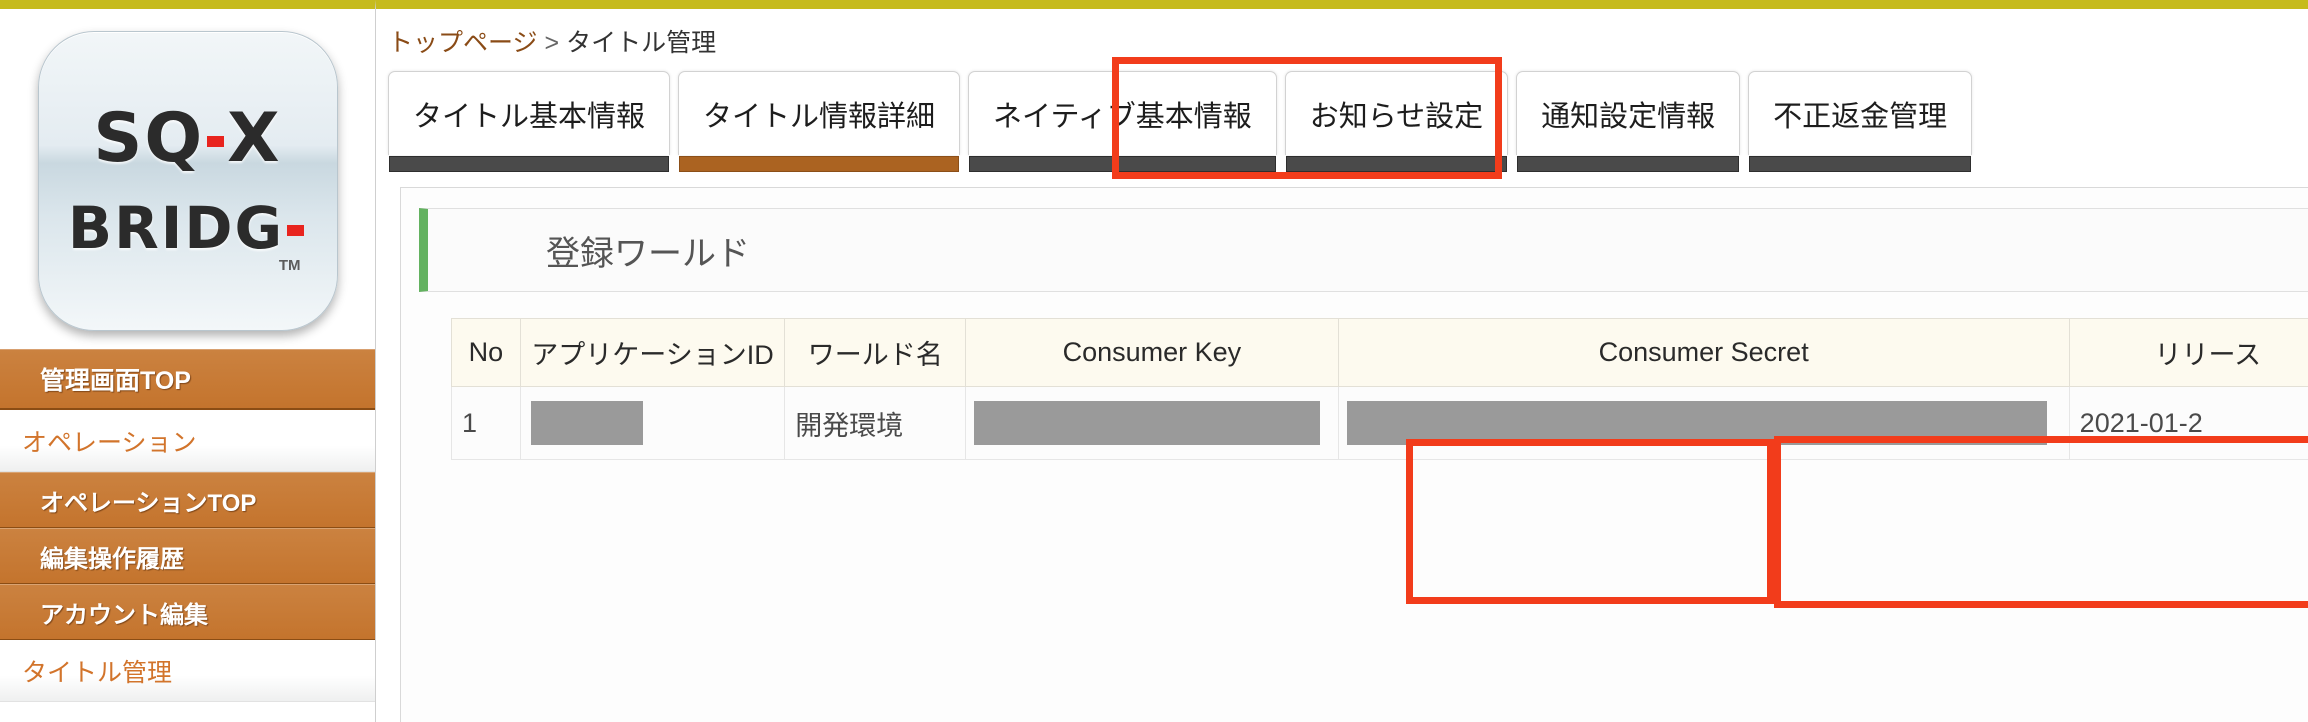 The width and height of the screenshot is (2308, 722). I want to click on redaction-mask-consumer-secret, so click(1696, 423).